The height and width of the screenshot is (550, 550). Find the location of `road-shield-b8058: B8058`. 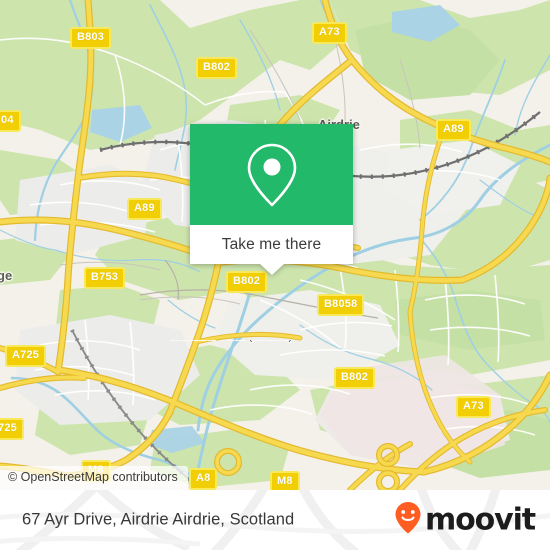

road-shield-b8058: B8058 is located at coordinates (341, 305).